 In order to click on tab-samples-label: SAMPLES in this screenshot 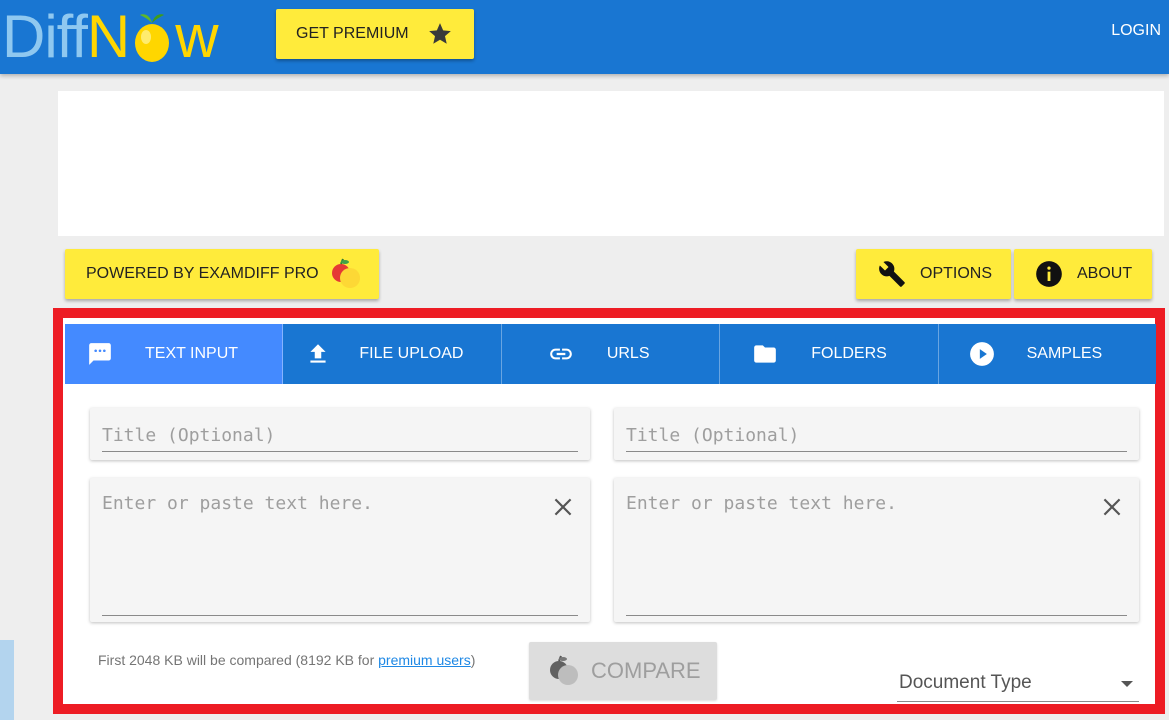, I will do `click(1064, 353)`.